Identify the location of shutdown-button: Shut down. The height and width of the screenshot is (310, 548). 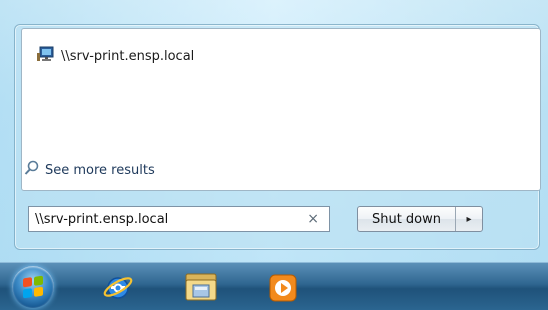
(407, 219).